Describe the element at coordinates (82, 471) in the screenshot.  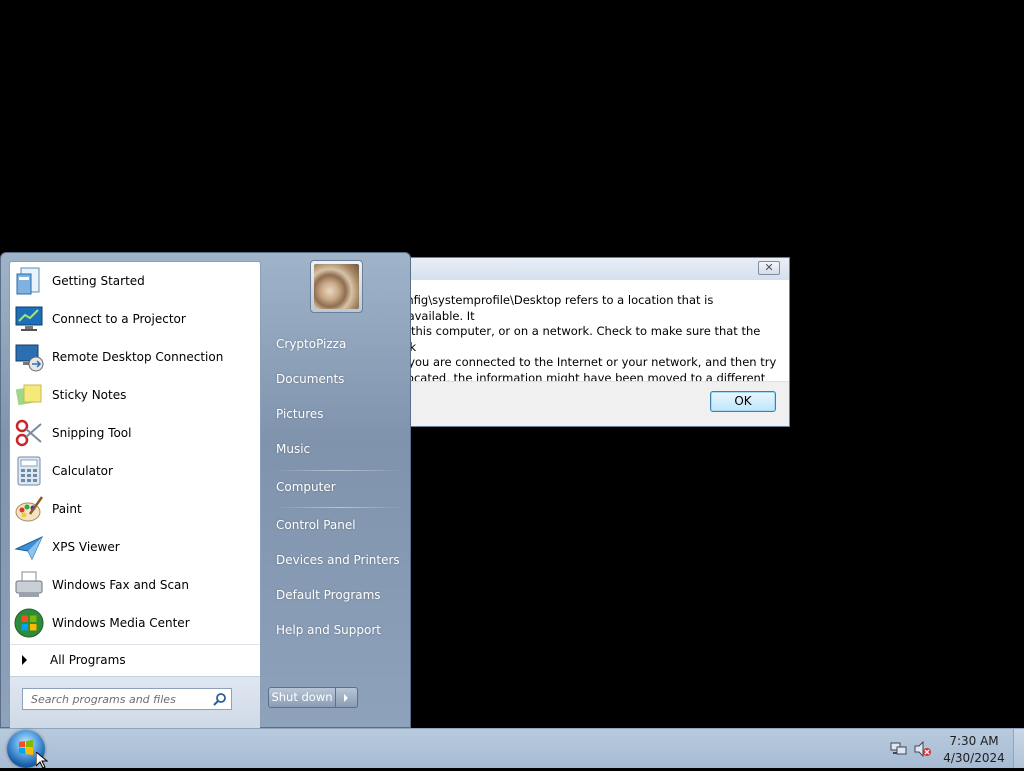
I see `program-label: Calculator` at that location.